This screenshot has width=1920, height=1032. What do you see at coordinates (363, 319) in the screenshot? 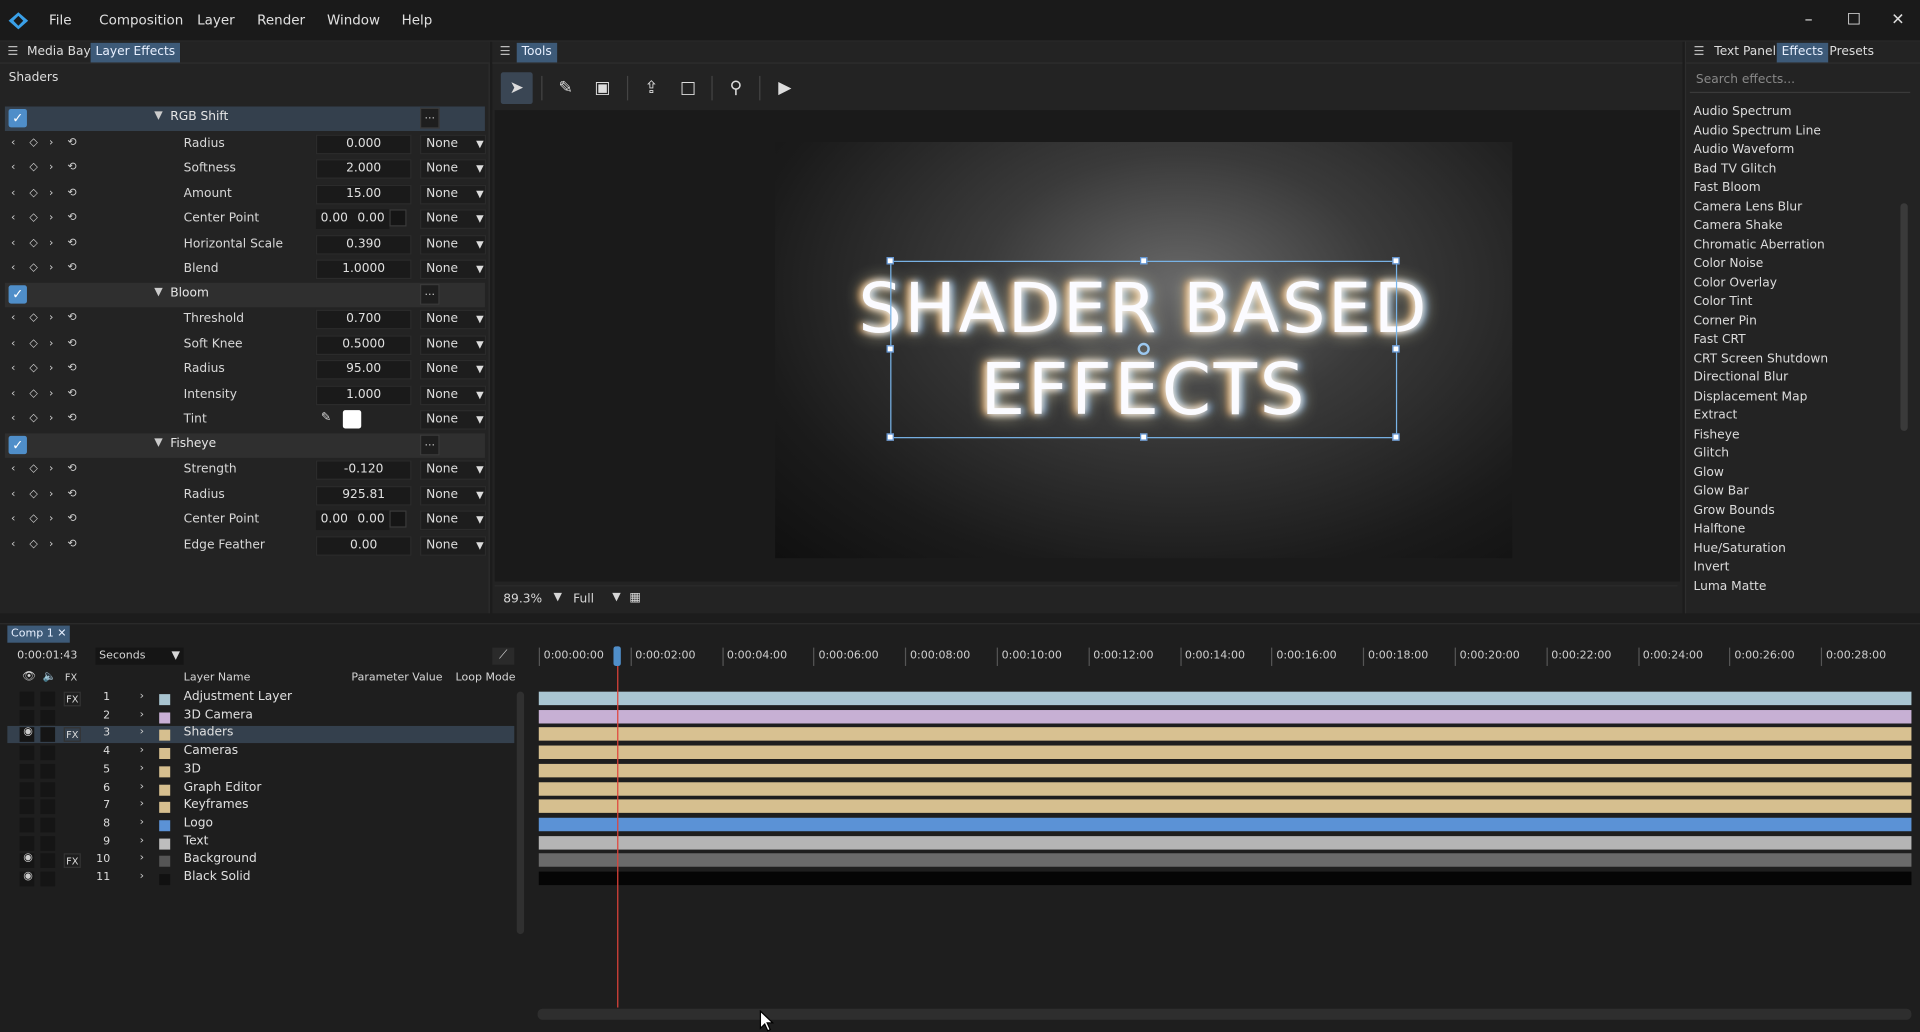
I see `parameter-value-input: 0.700` at bounding box center [363, 319].